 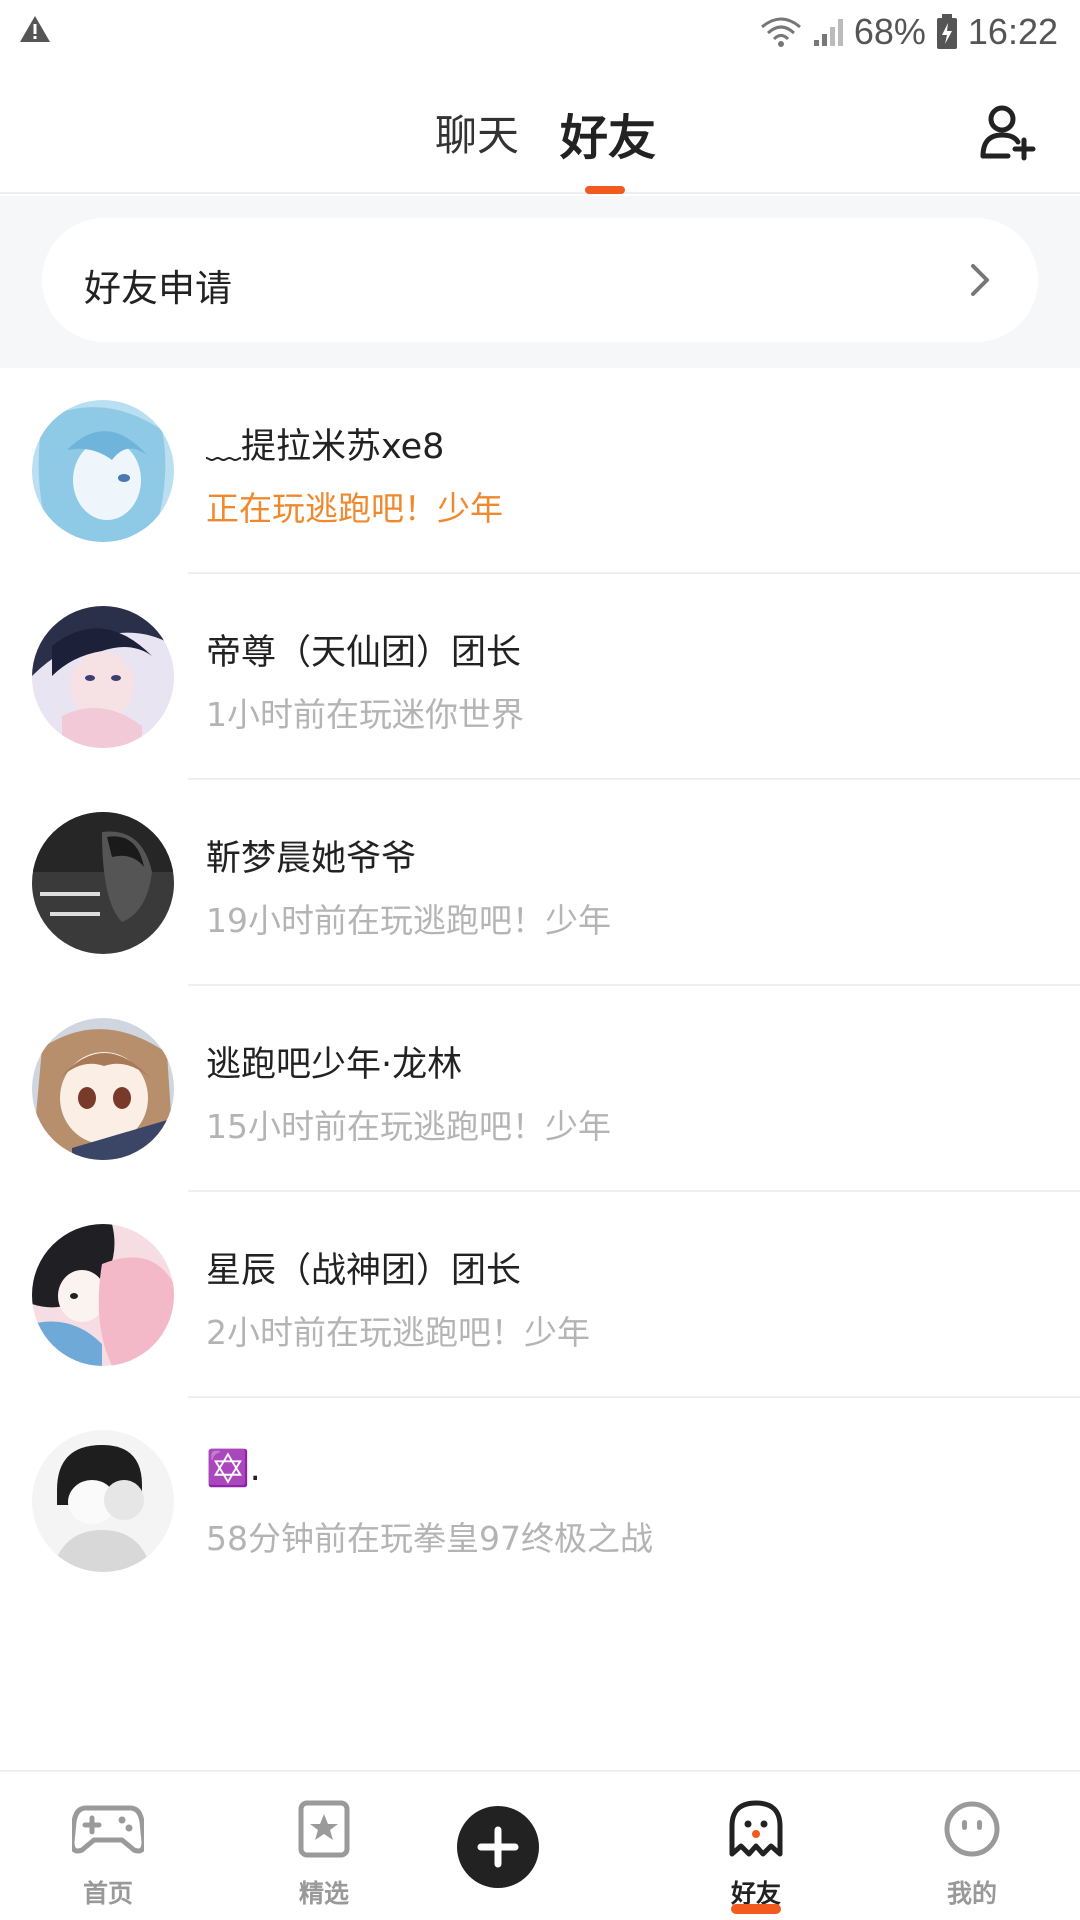 What do you see at coordinates (889, 31) in the screenshot?
I see `battery-percent: 68%` at bounding box center [889, 31].